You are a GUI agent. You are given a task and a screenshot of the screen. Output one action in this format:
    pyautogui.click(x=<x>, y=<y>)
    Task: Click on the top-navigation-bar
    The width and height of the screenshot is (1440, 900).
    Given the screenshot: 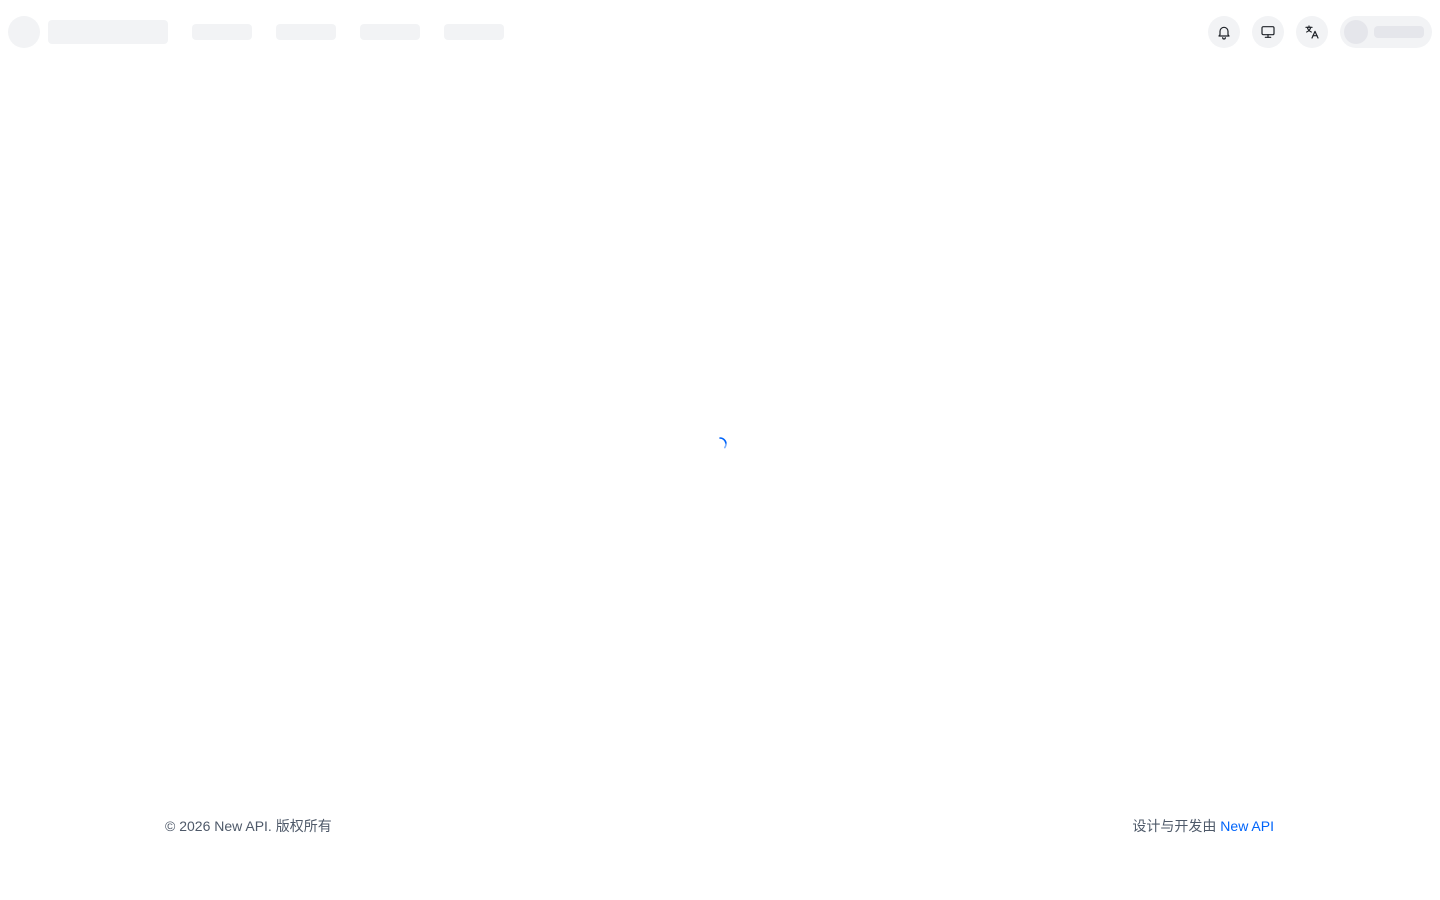 What is the action you would take?
    pyautogui.click(x=720, y=32)
    